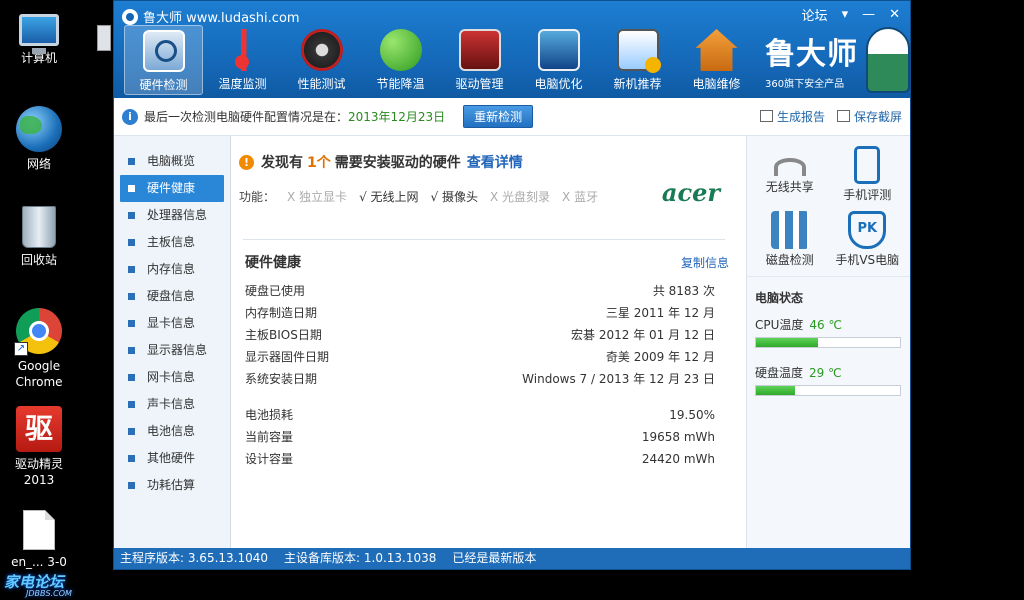 The width and height of the screenshot is (1024, 600). What do you see at coordinates (558, 84) in the screenshot?
I see `nav-label: 电脑优化` at bounding box center [558, 84].